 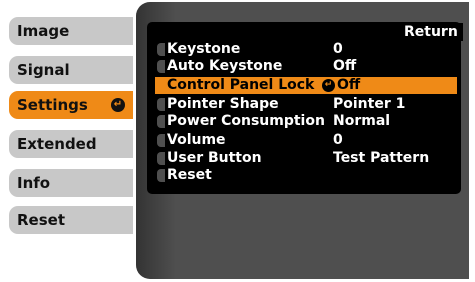 What do you see at coordinates (306, 175) in the screenshot?
I see `menu-item-reset: Reset` at bounding box center [306, 175].